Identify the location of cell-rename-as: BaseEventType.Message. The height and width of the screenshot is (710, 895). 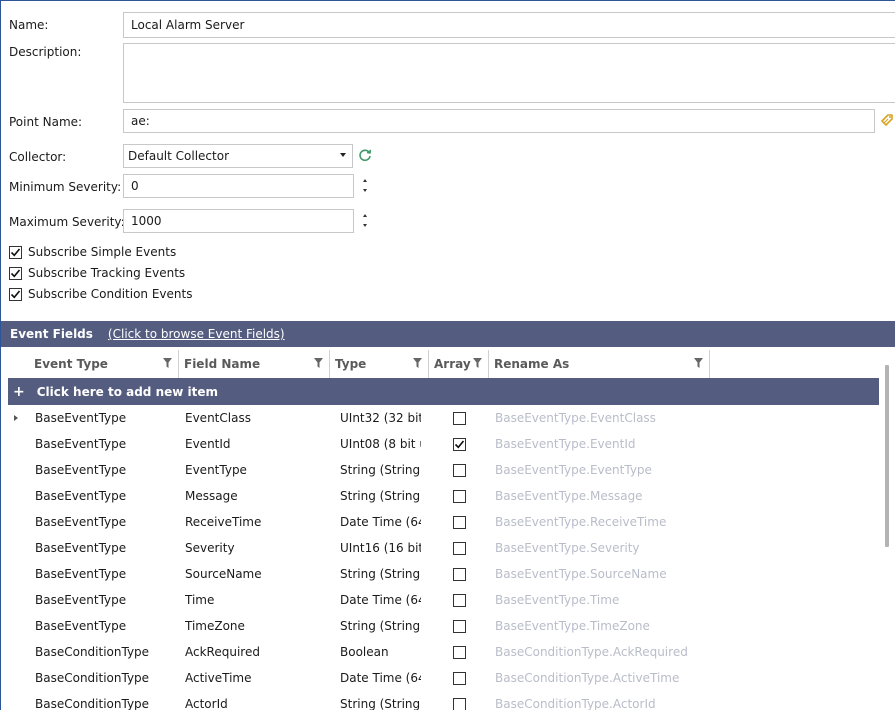
(602, 496).